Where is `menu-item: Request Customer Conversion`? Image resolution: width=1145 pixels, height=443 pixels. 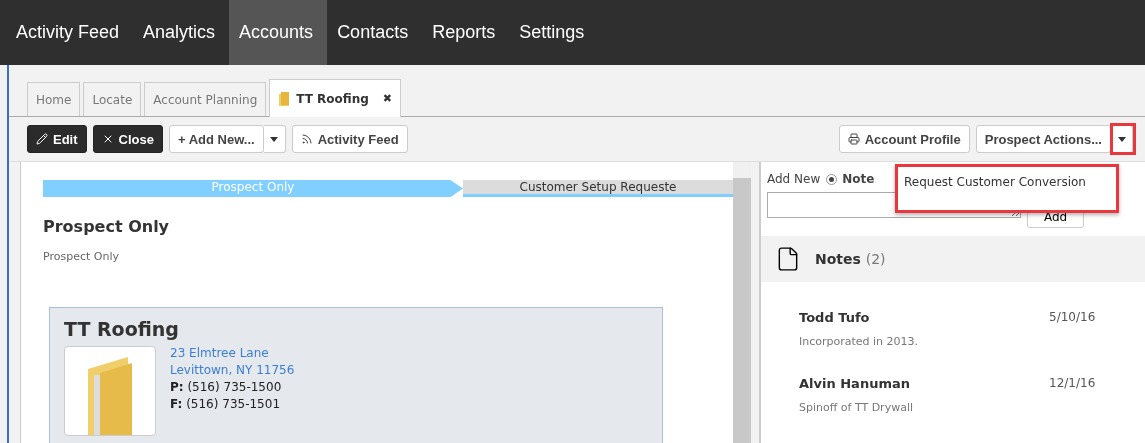
menu-item: Request Customer Conversion is located at coordinates (1007, 182).